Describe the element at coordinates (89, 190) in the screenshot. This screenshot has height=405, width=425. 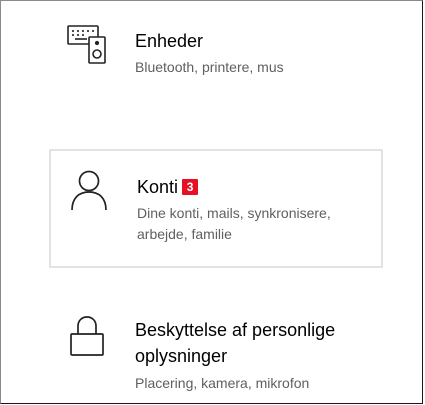
I see `person-icon` at that location.